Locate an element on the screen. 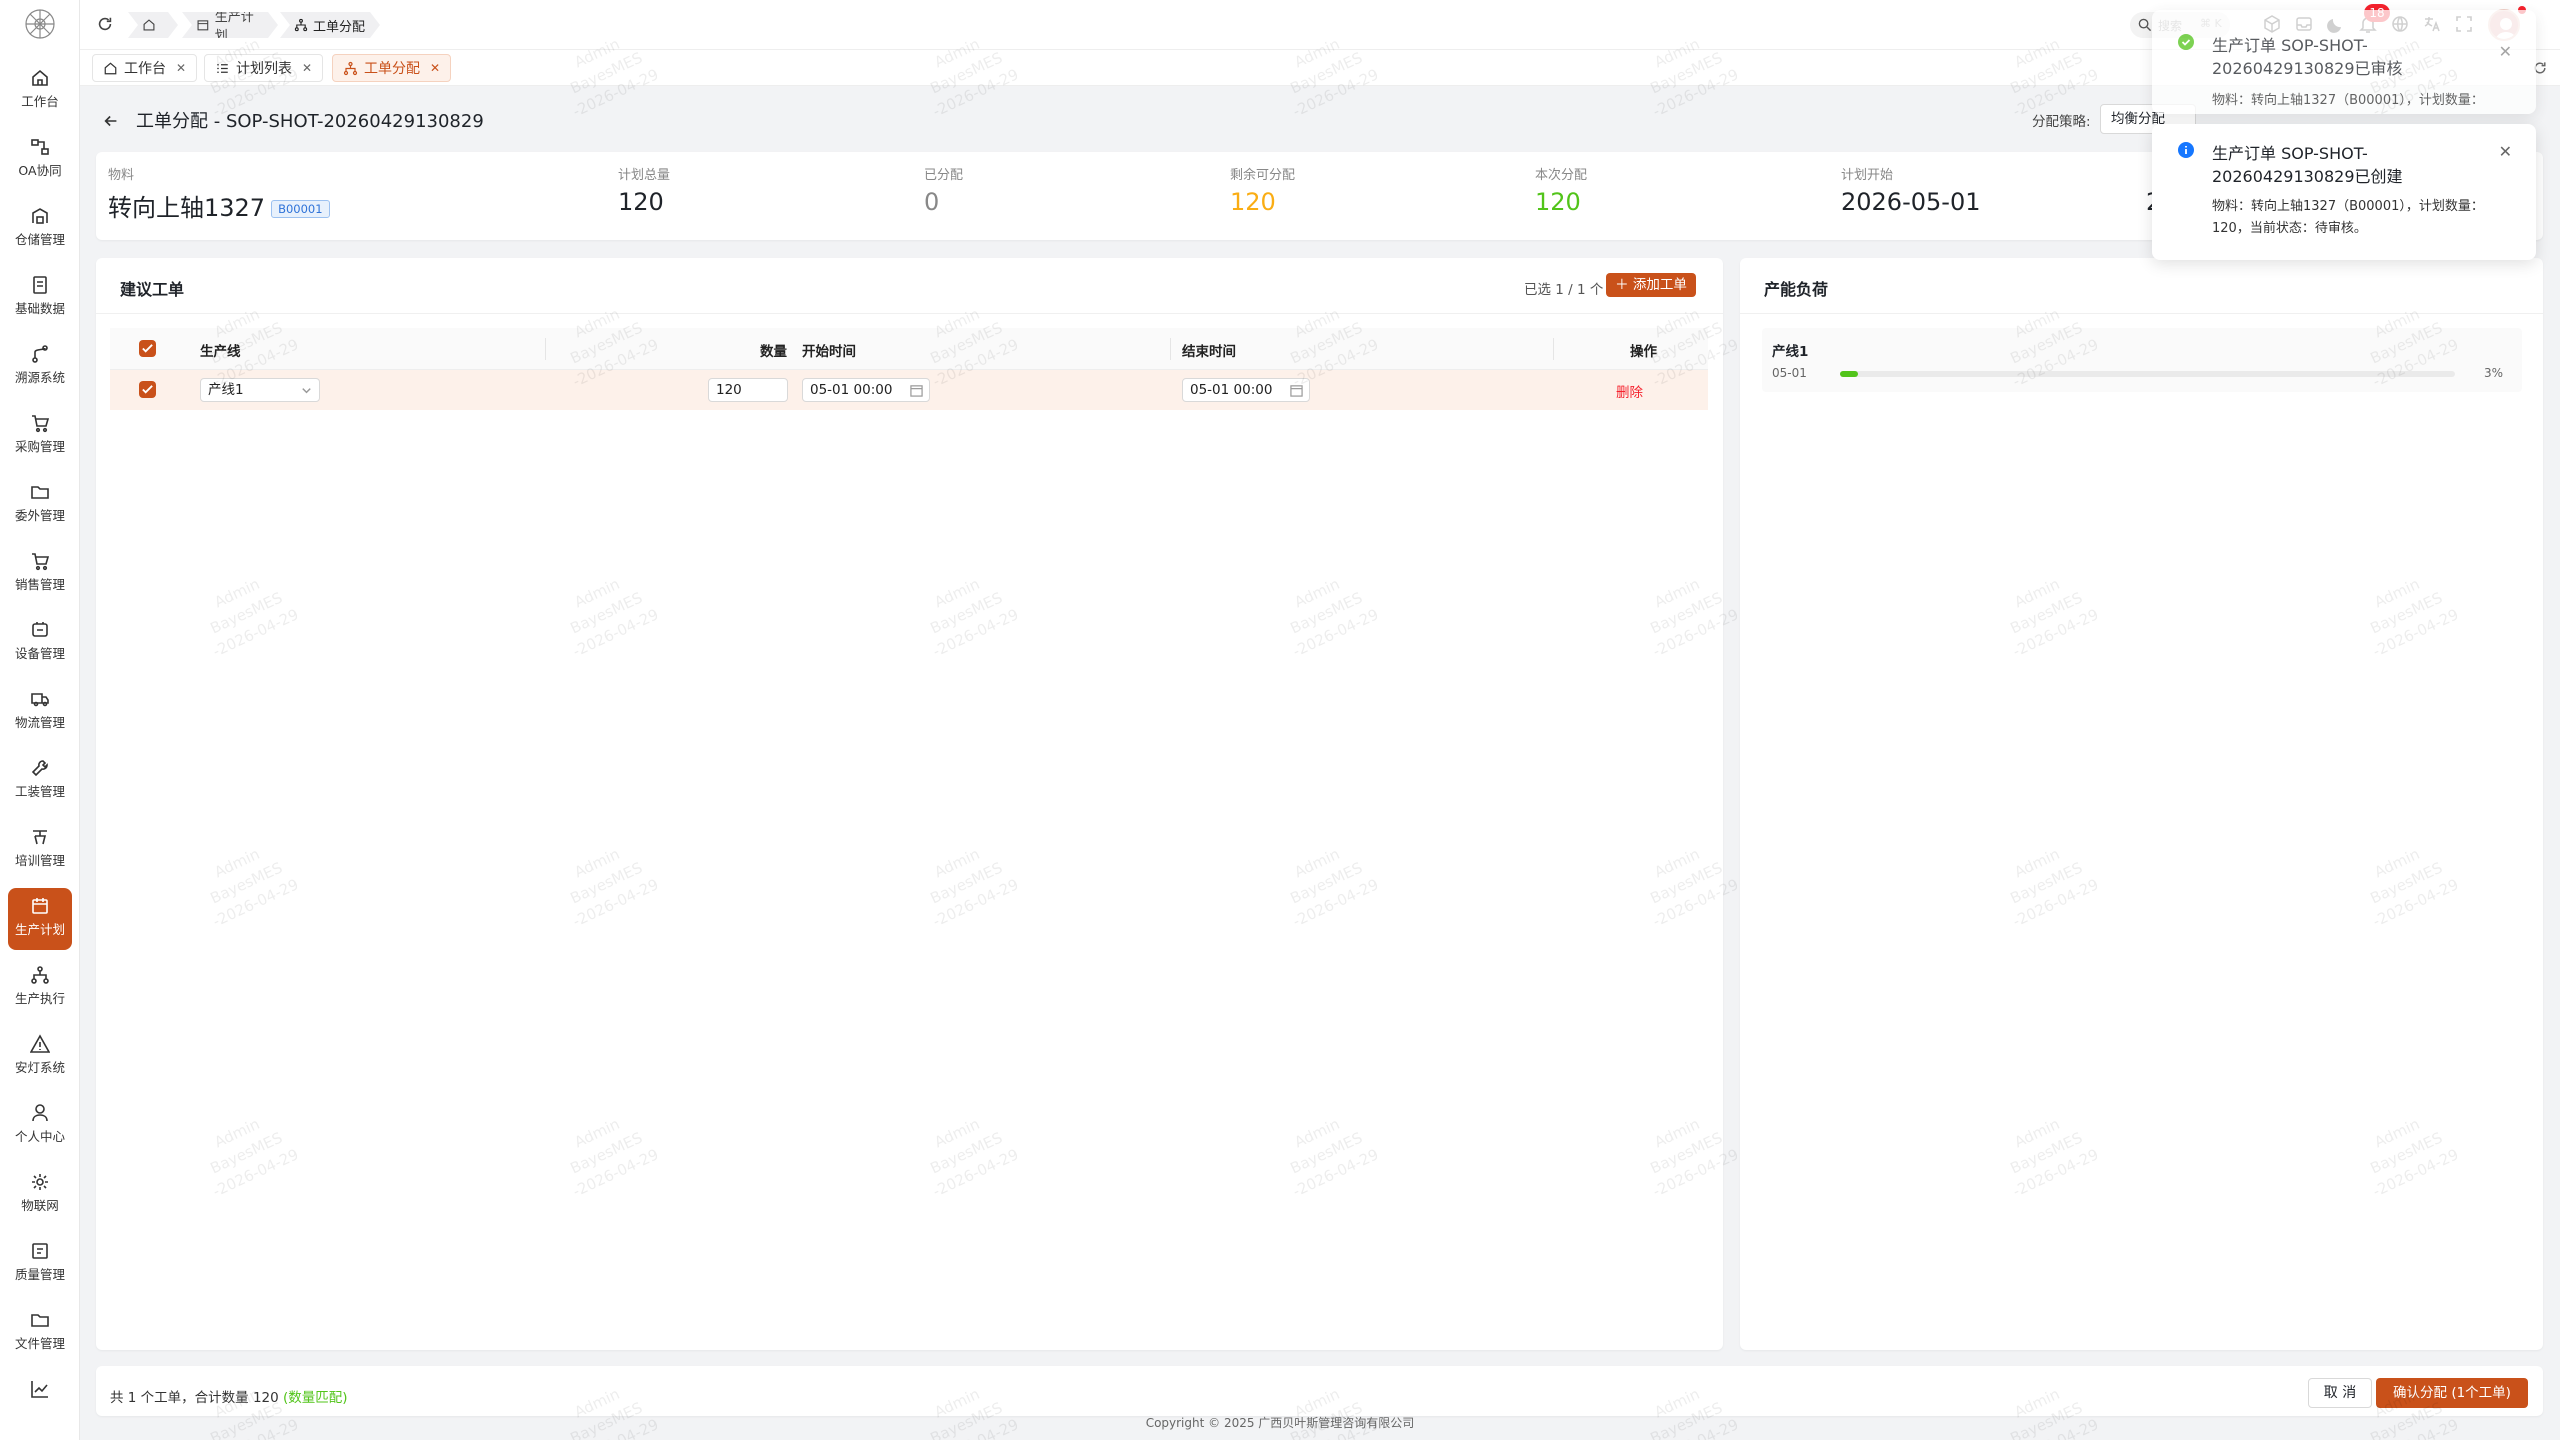  tab-label: 计划列表 is located at coordinates (264, 69).